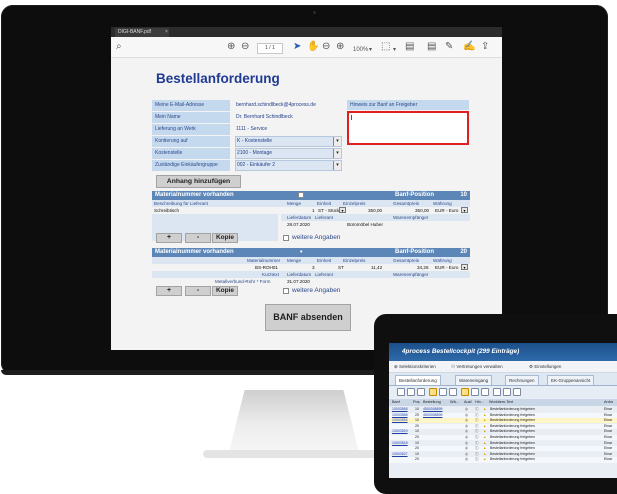 This screenshot has width=617, height=494. What do you see at coordinates (449, 47) in the screenshot?
I see `draw-icon: ✎` at bounding box center [449, 47].